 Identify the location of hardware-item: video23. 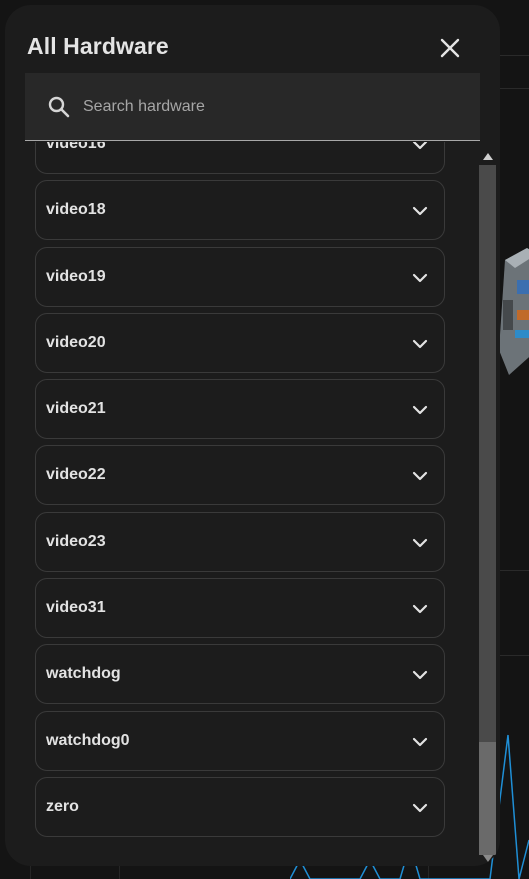
(240, 541).